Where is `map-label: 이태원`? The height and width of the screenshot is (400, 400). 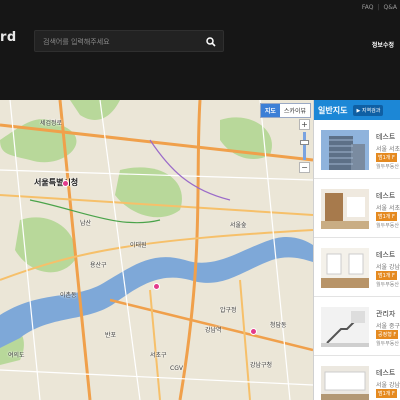
map-label: 이태원 is located at coordinates (138, 245).